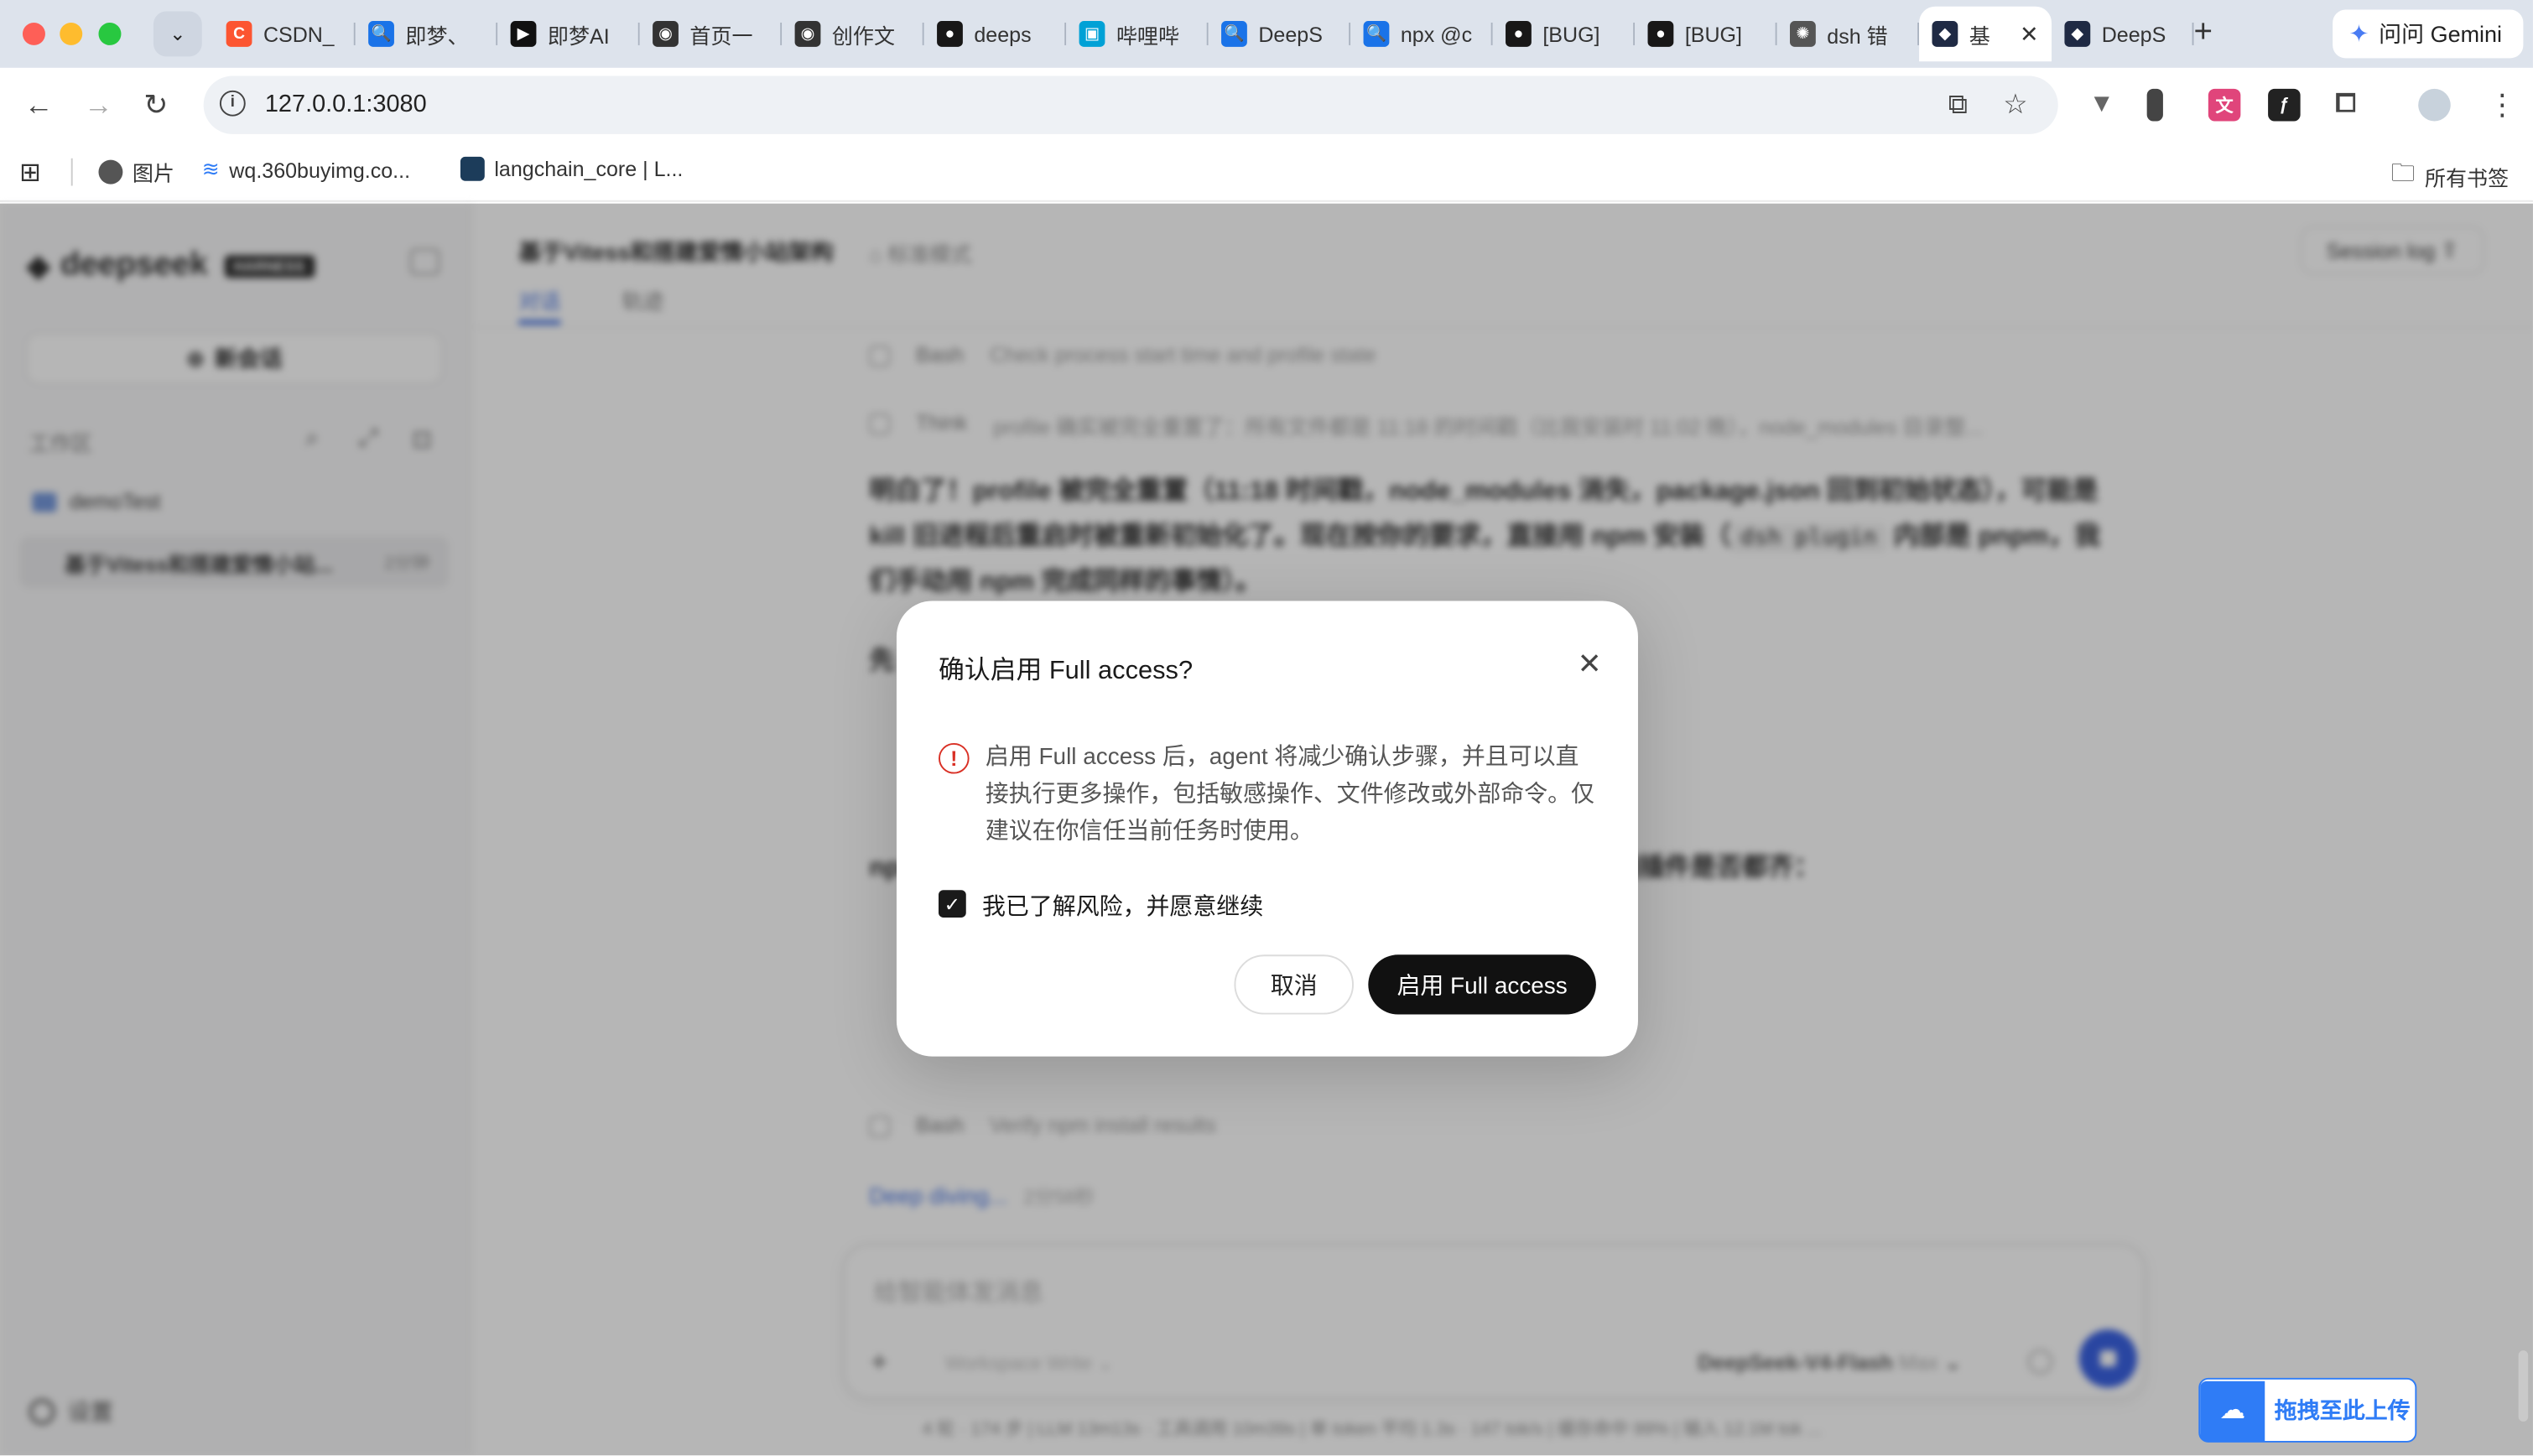  I want to click on browser-tab: ◉ 创作文, so click(853, 34).